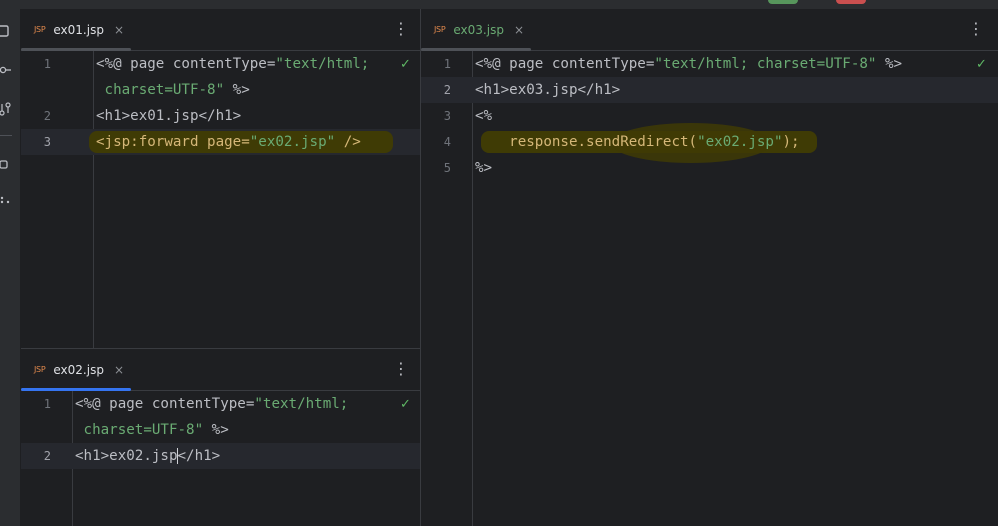 Image resolution: width=998 pixels, height=526 pixels. I want to click on code-line: 4 response.sendRedirect("ex02.jsp");, so click(709, 143).